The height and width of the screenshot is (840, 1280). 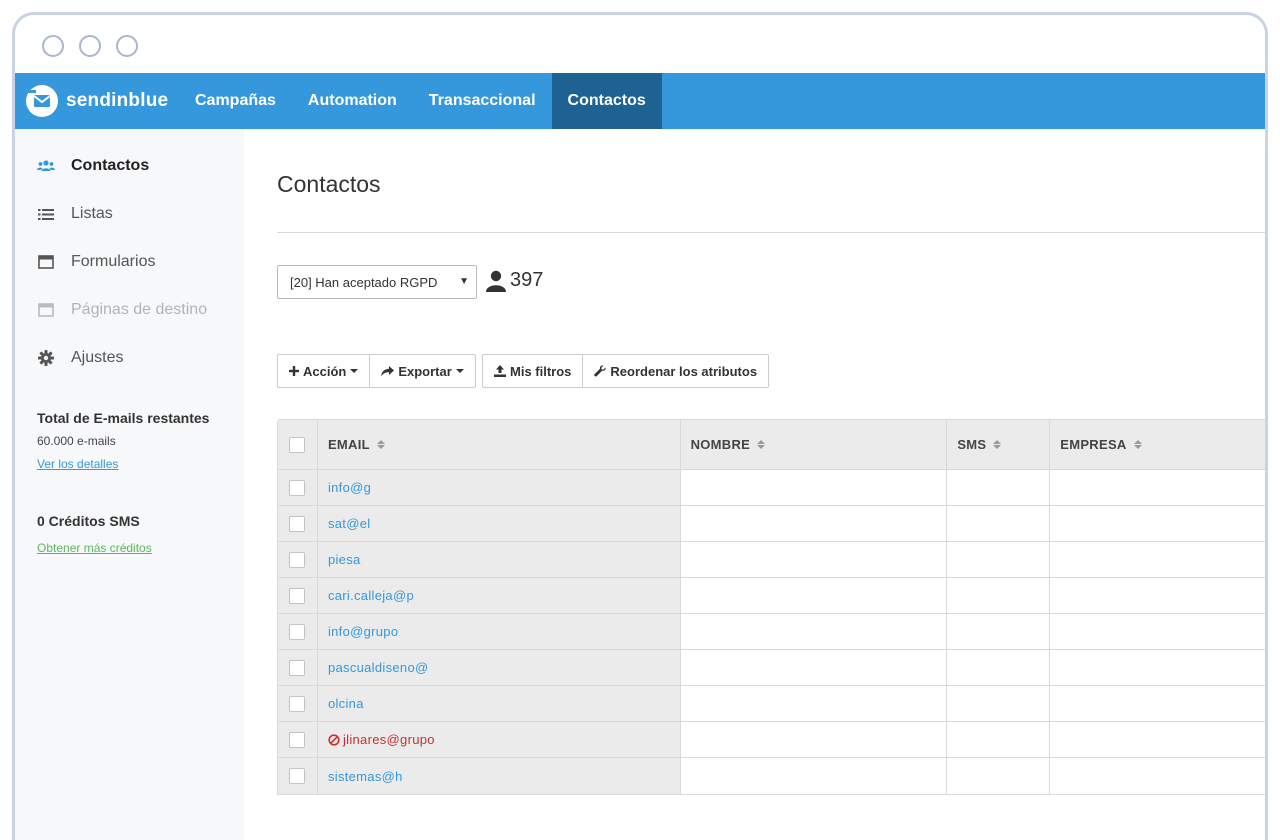 I want to click on wrench-icon, so click(x=600, y=371).